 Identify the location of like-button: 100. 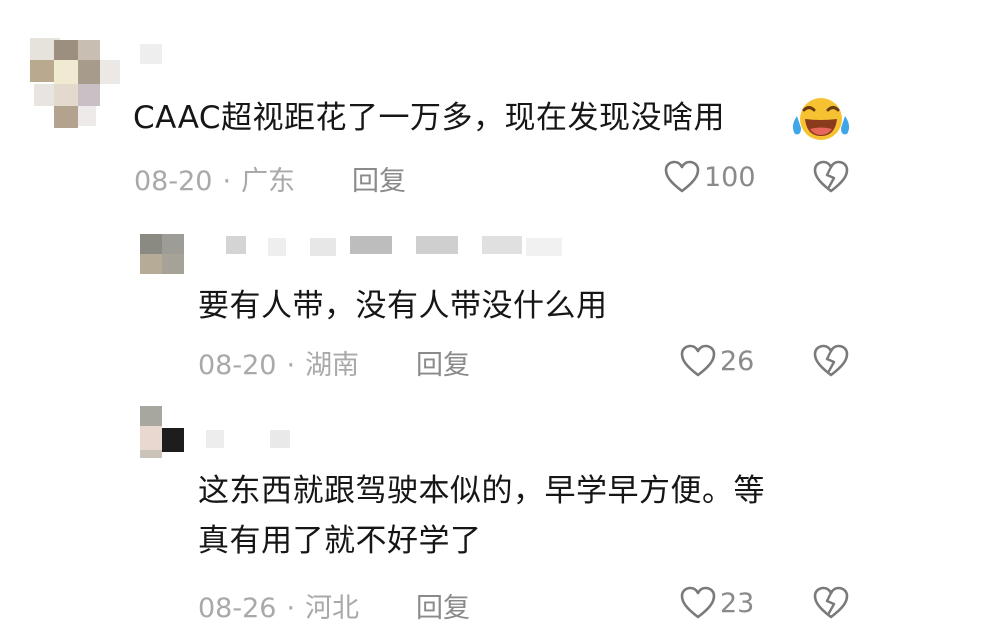
(710, 177).